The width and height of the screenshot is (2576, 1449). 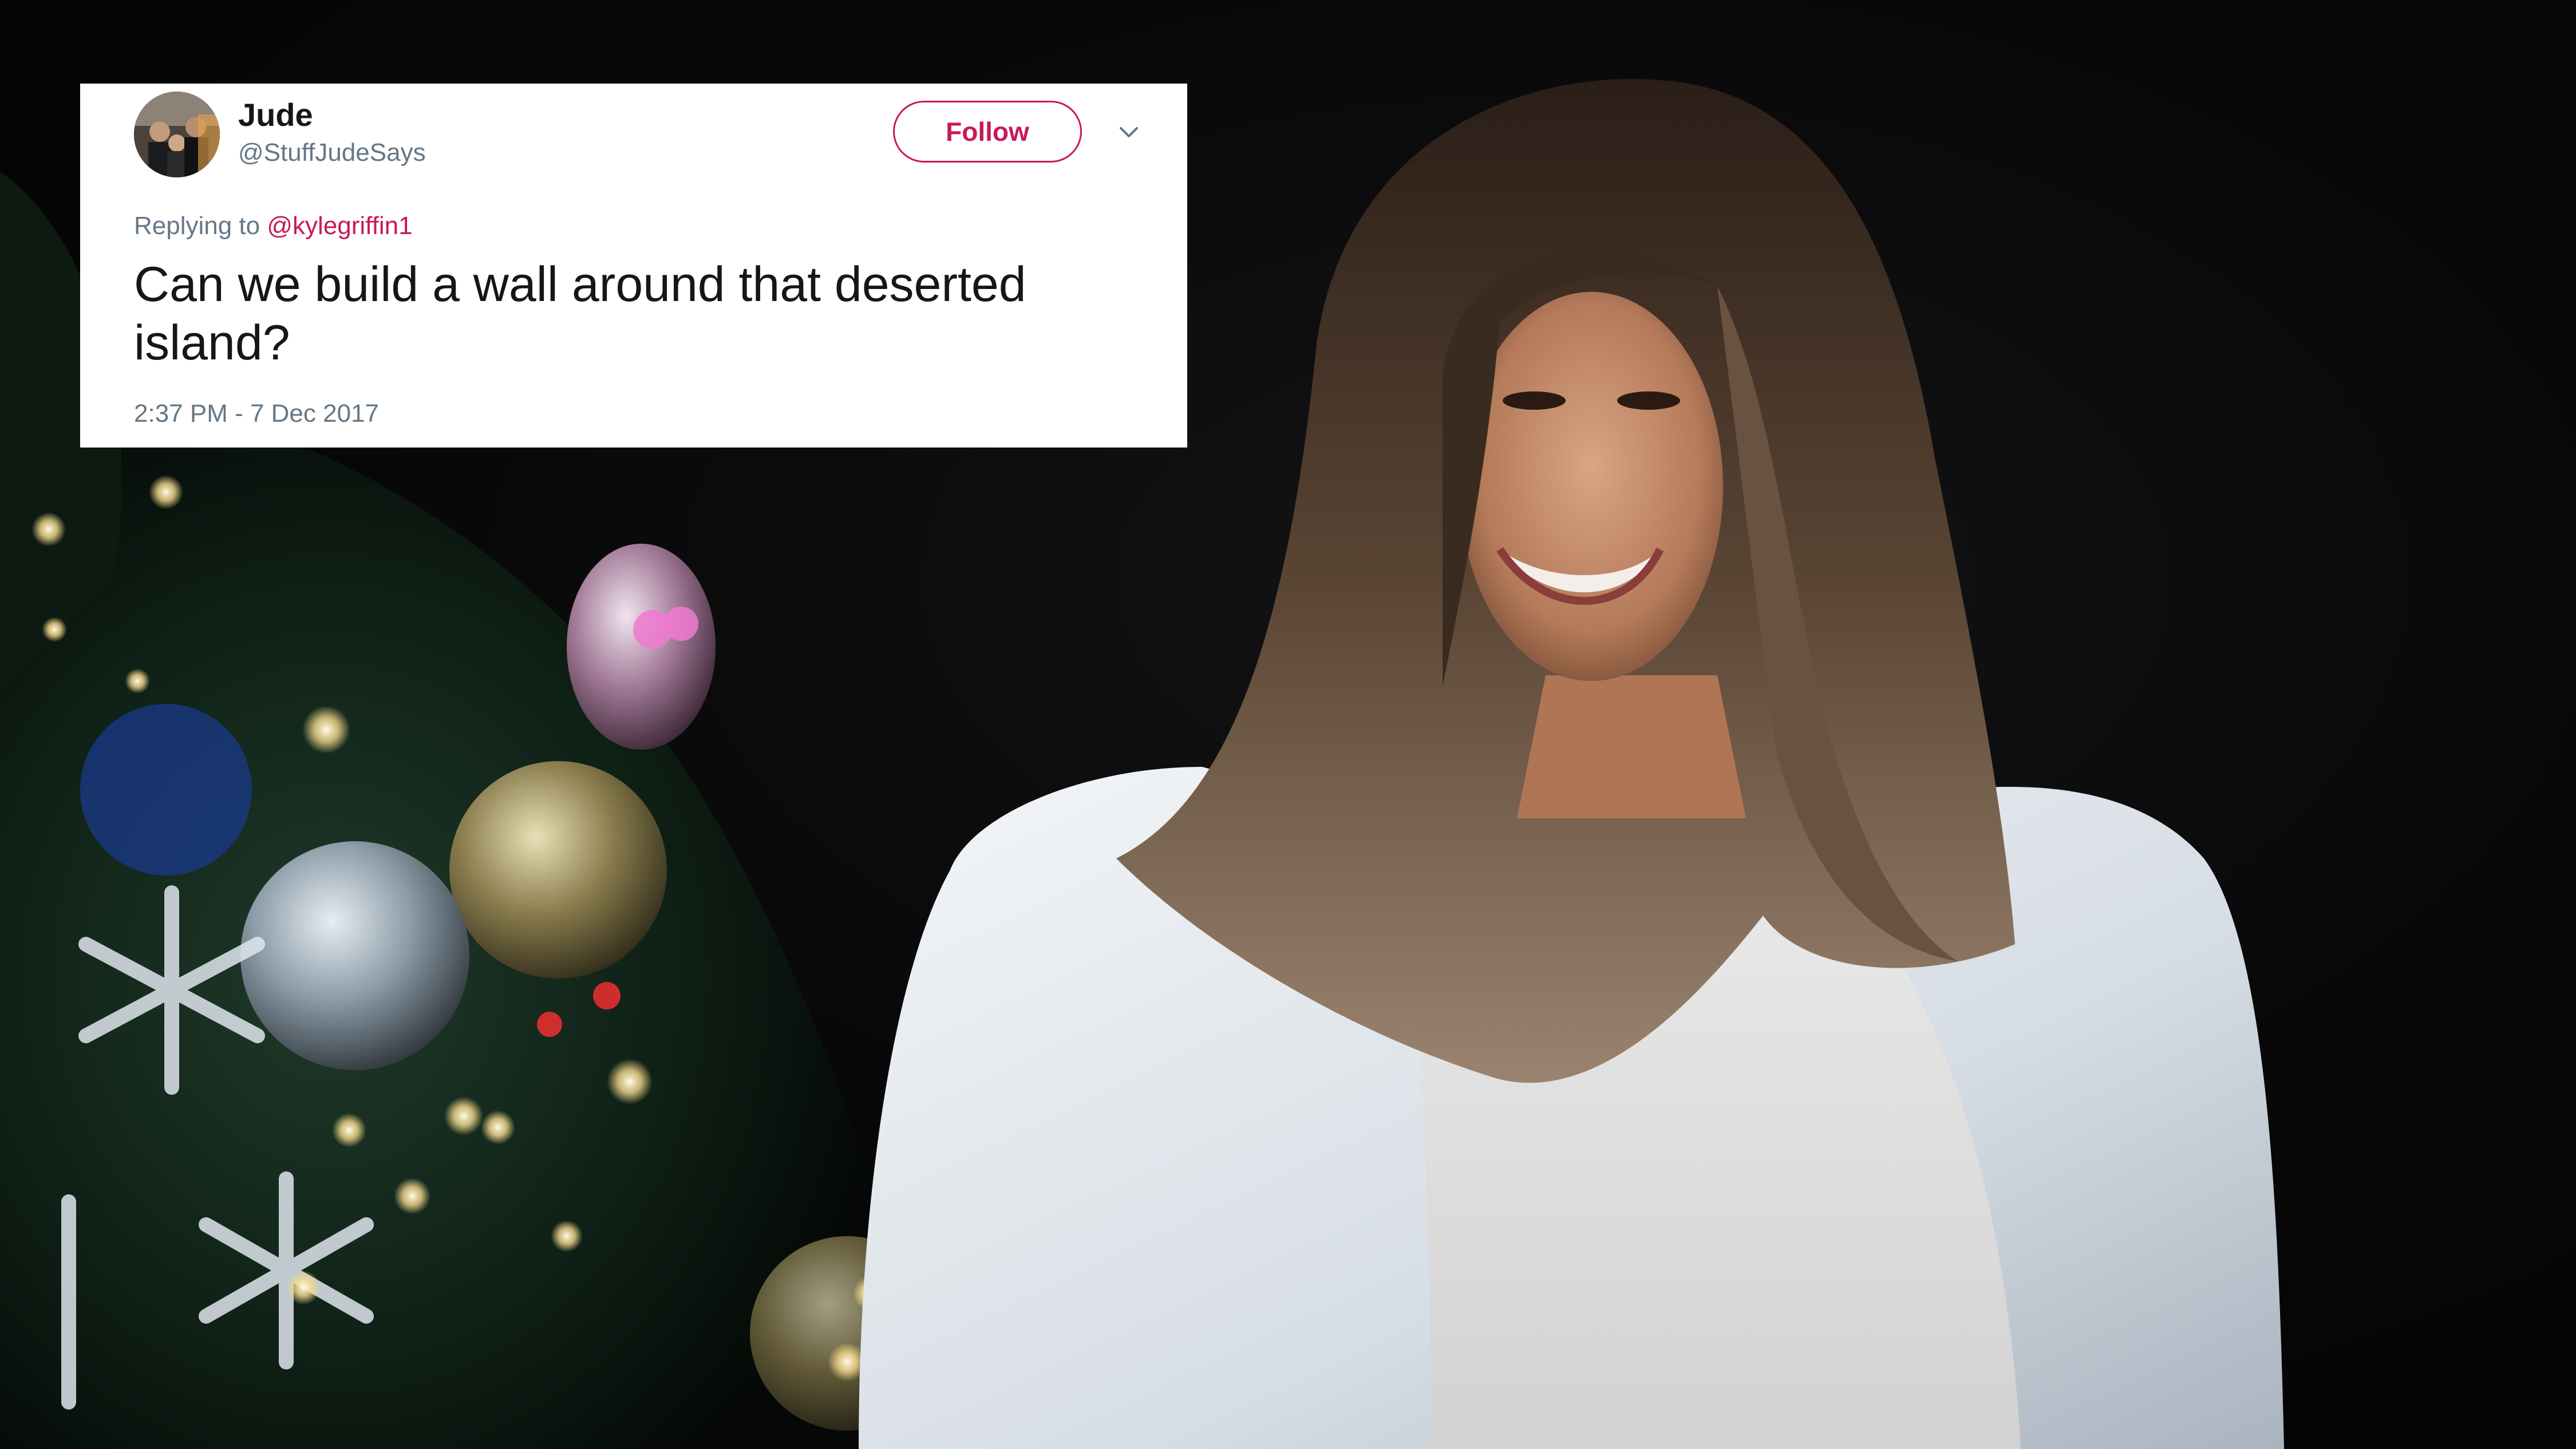 What do you see at coordinates (332, 152) in the screenshot?
I see `user-handle: @StuffJudeSays` at bounding box center [332, 152].